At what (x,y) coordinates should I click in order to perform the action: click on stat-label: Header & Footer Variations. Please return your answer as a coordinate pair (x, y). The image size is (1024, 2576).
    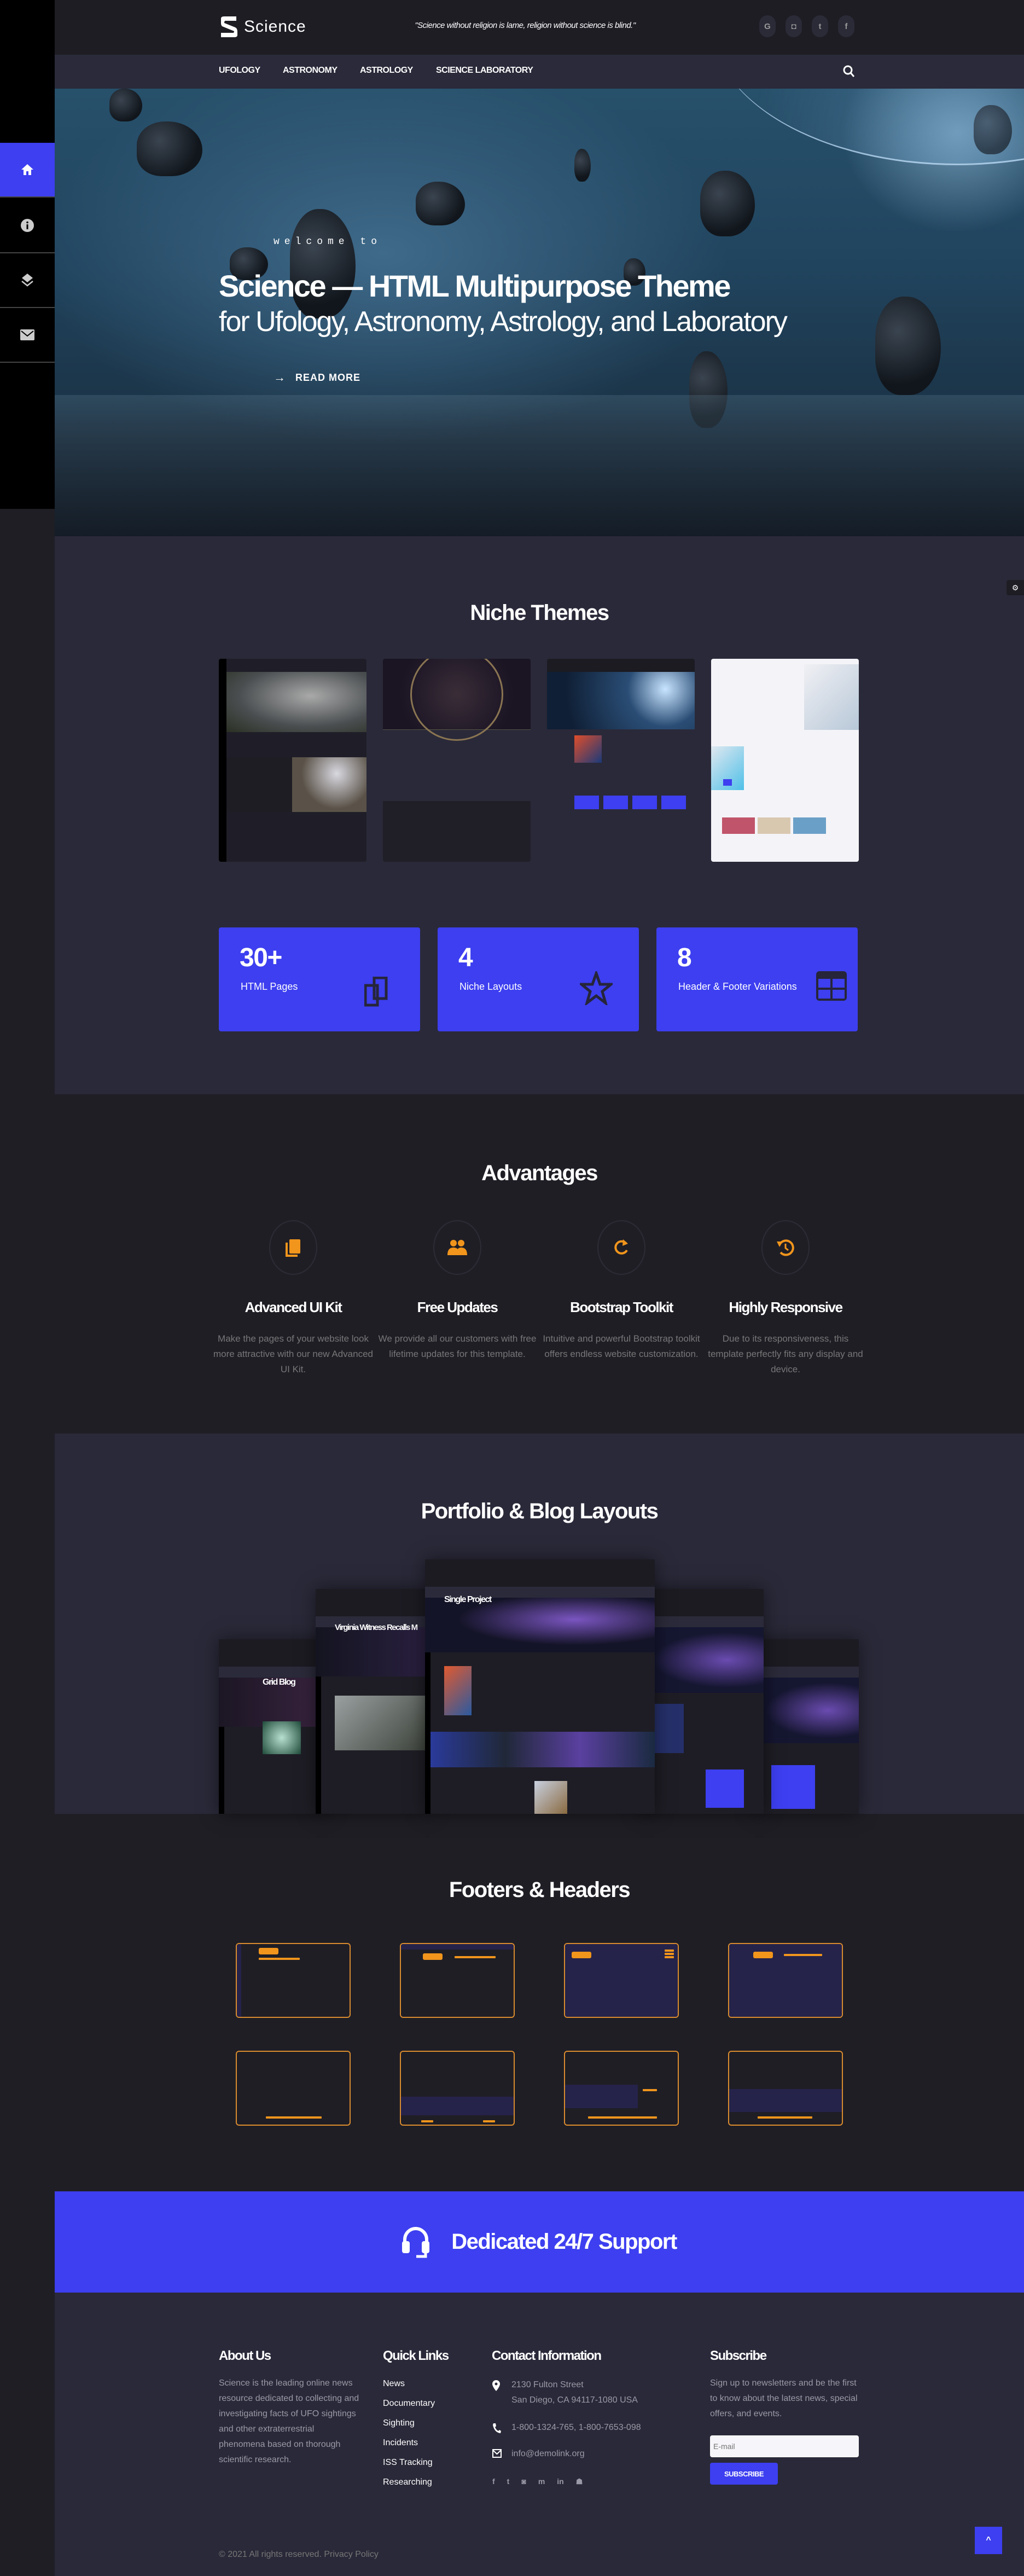
    Looking at the image, I should click on (738, 986).